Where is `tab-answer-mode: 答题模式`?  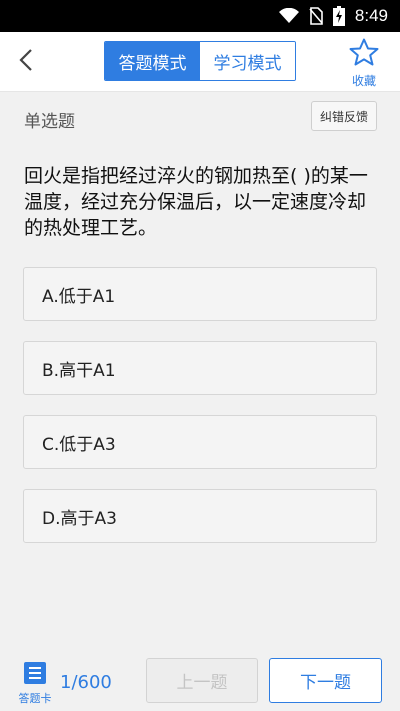
tab-answer-mode: 答题模式 is located at coordinates (152, 61).